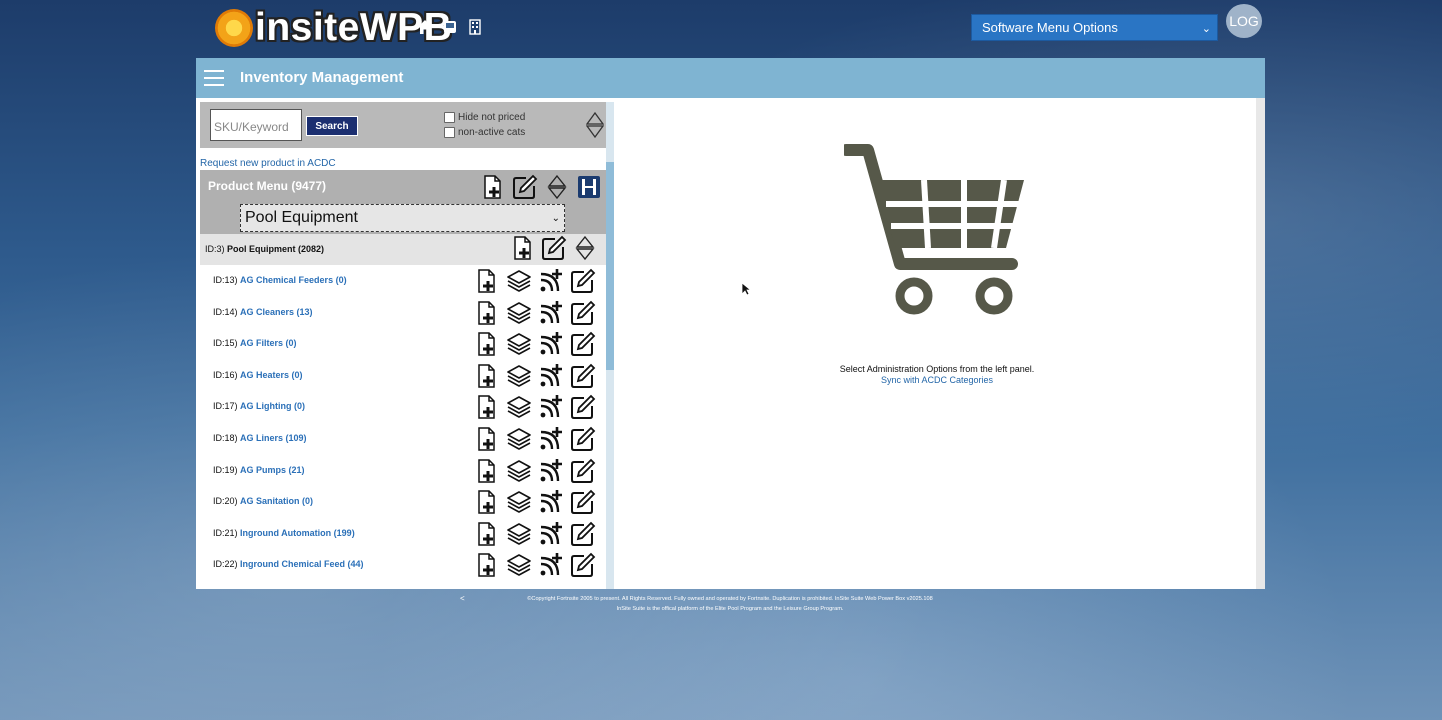 This screenshot has height=720, width=1442. I want to click on list-item: ID:22) Inground Chemical Feed (44), so click(403, 565).